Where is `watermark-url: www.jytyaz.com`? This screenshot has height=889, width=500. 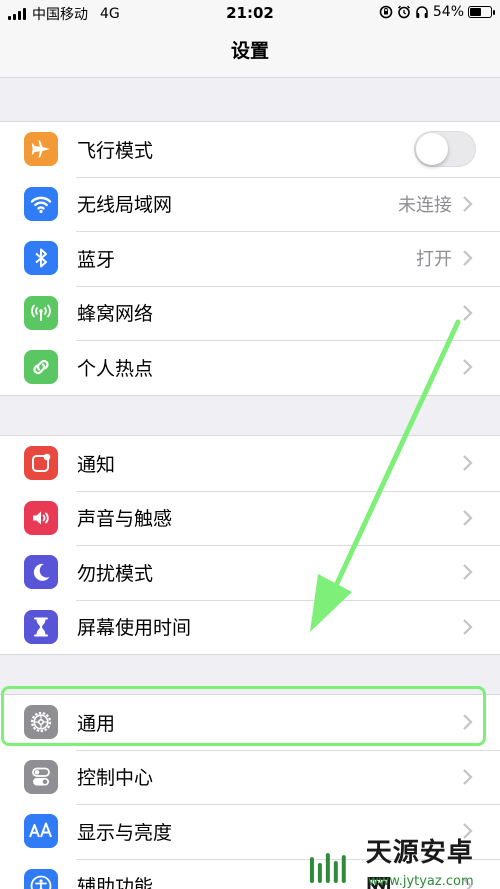 watermark-url: www.jytyaz.com is located at coordinates (421, 881).